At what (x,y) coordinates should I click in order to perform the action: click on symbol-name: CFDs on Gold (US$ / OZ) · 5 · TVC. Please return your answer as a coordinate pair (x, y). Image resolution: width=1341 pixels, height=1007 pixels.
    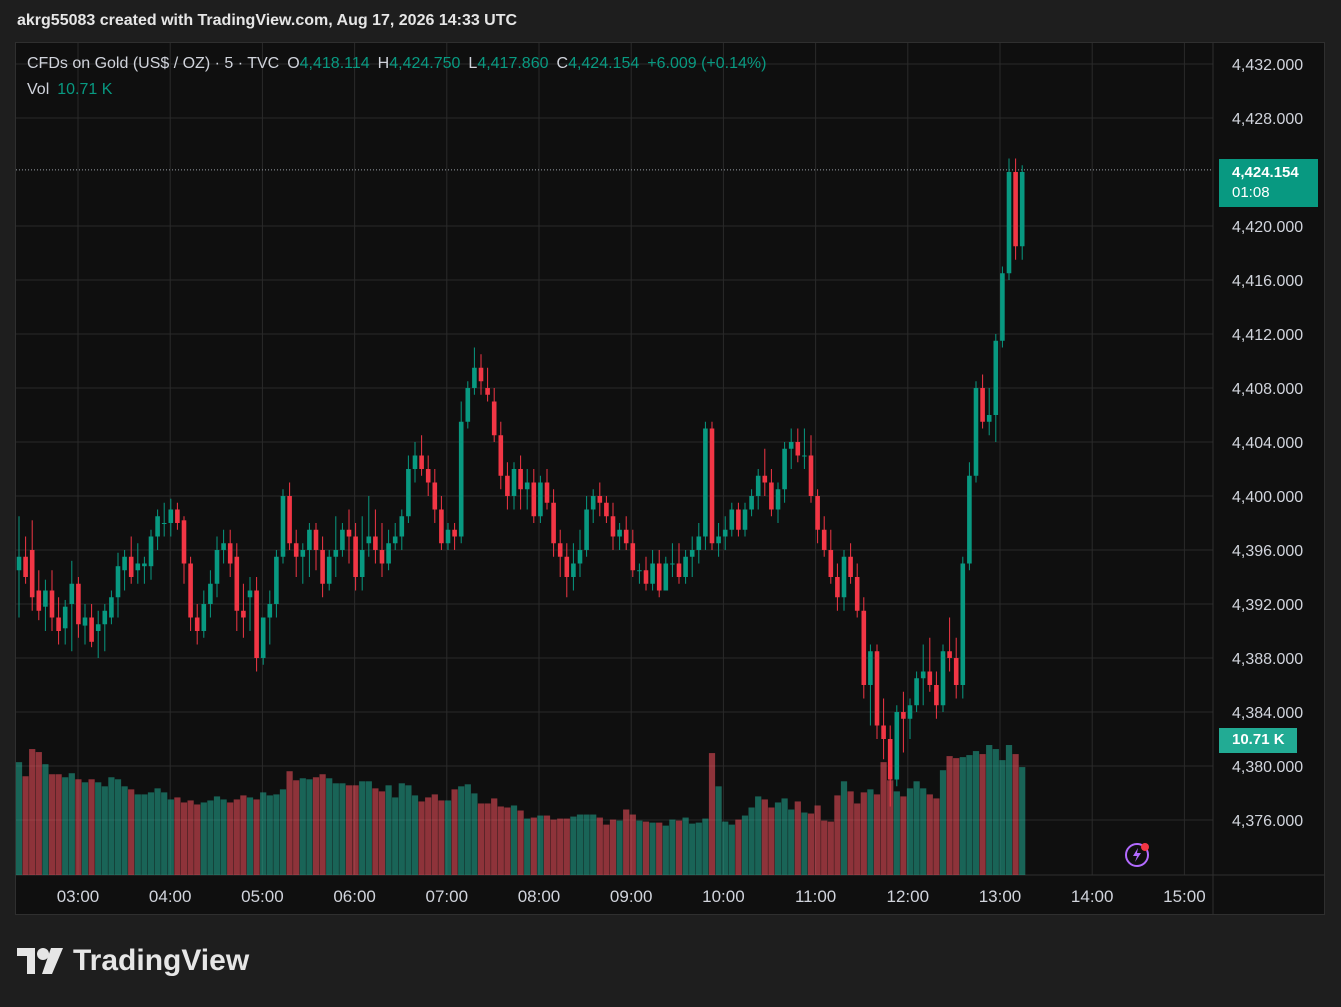
    Looking at the image, I should click on (153, 63).